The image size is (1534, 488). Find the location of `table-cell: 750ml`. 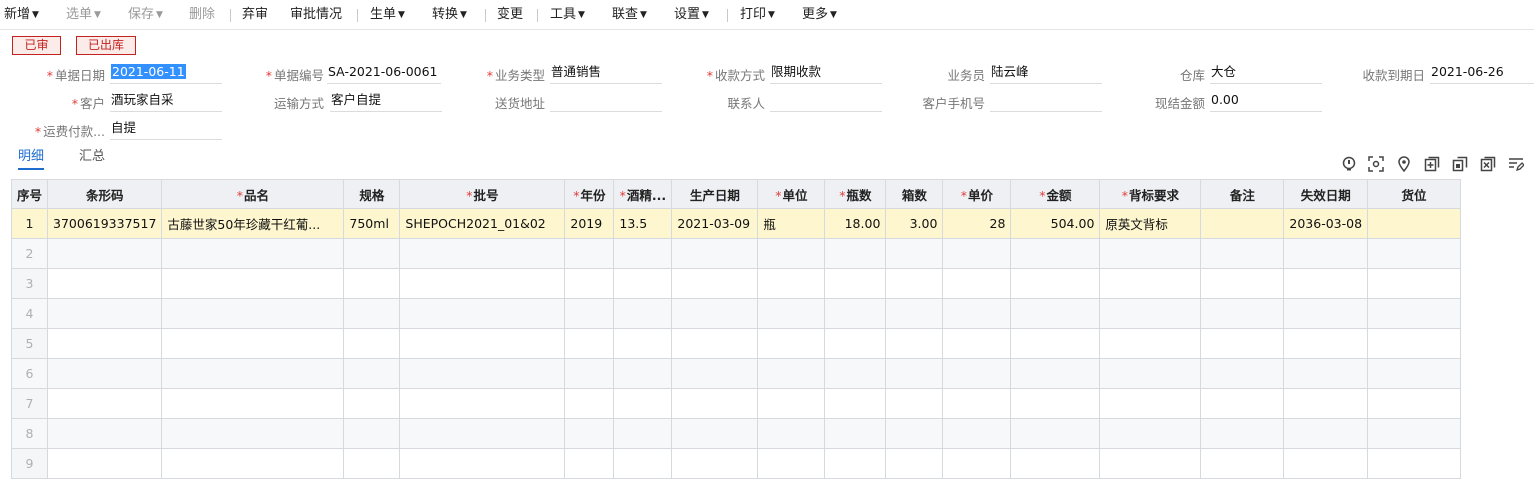

table-cell: 750ml is located at coordinates (372, 223).